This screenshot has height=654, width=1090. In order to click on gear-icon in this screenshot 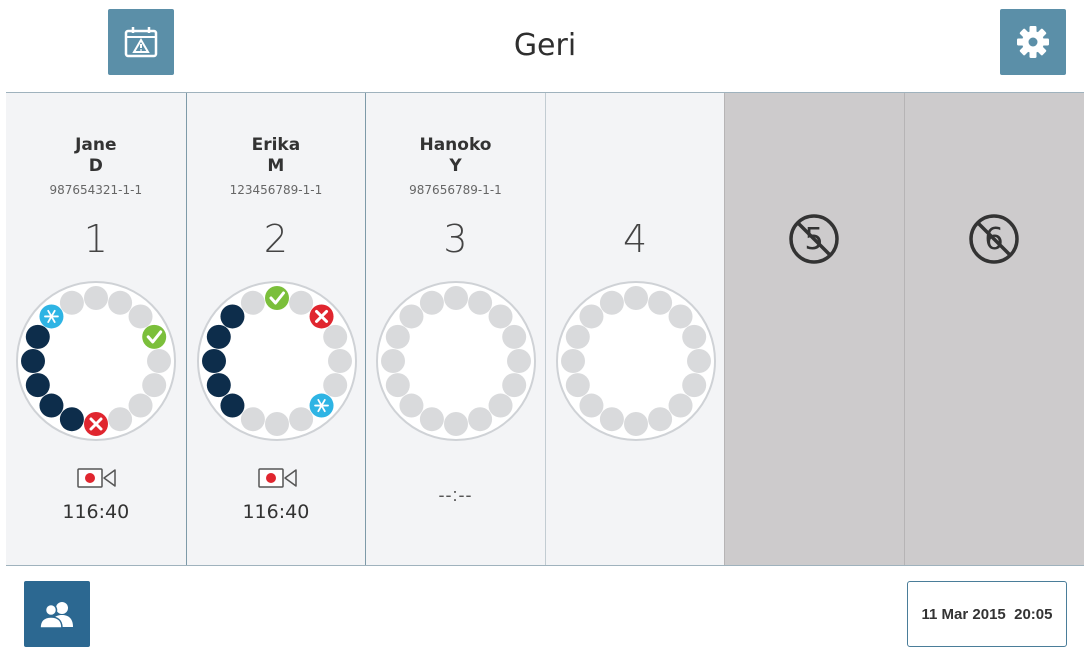, I will do `click(1033, 42)`.